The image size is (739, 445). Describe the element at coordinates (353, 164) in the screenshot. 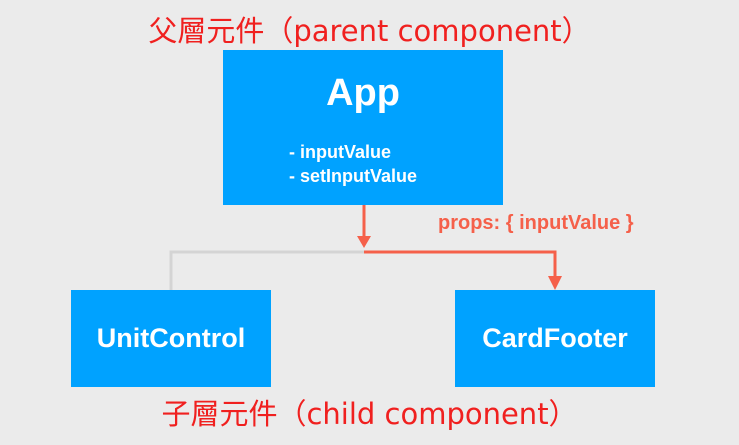

I see `app-state-list: - inputValue - setInputValue` at that location.